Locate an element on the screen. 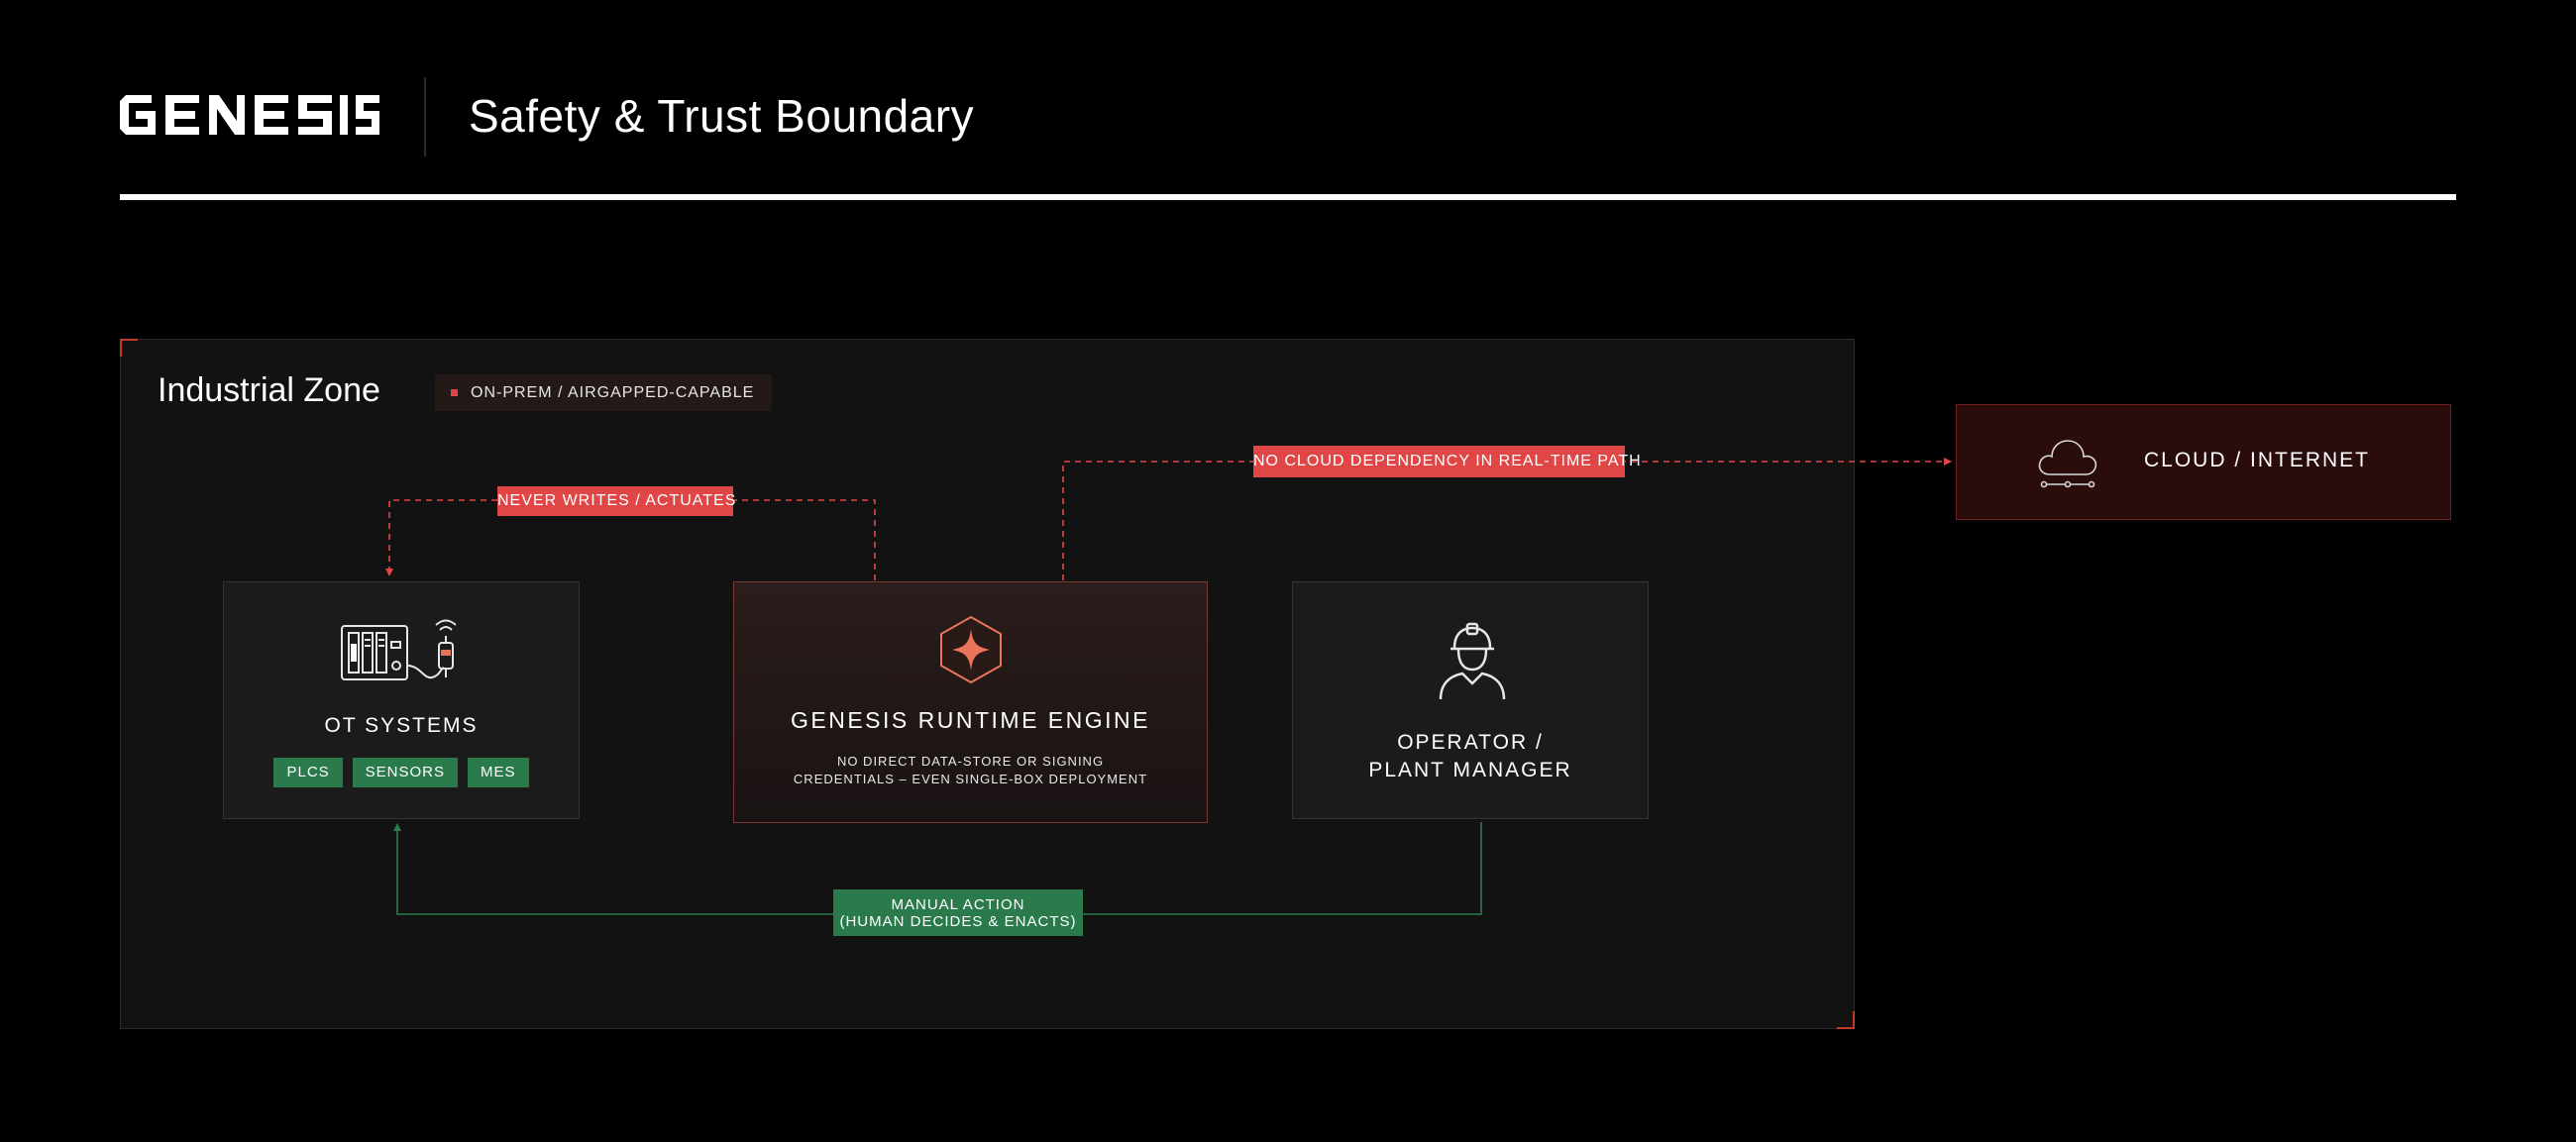 The height and width of the screenshot is (1142, 2576). zone-badge-label: ON-PREM / AIRGAPPED-CAPABLE is located at coordinates (613, 392).